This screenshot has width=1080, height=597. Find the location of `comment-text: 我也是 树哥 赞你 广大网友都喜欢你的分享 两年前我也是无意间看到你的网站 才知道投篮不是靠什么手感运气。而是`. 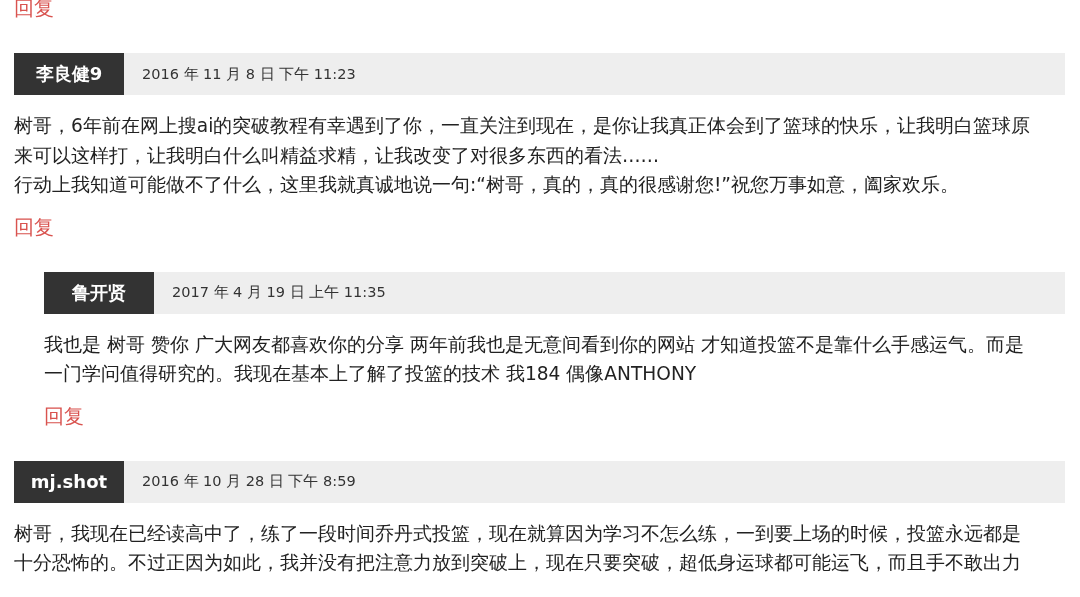

comment-text: 我也是 树哥 赞你 广大网友都喜欢你的分享 两年前我也是无意间看到你的网站 才知道投篮不是靠什么手感运气。而是 is located at coordinates (534, 344).